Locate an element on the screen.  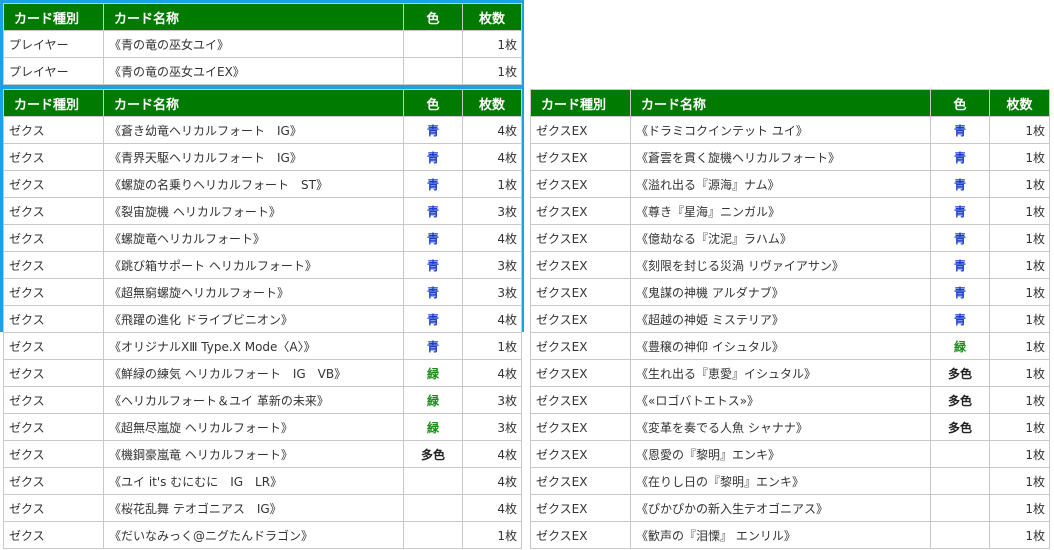
table-row: ゼクスEX 《超越の神姫 ミステリア》青 1枚 is located at coordinates (790, 319).